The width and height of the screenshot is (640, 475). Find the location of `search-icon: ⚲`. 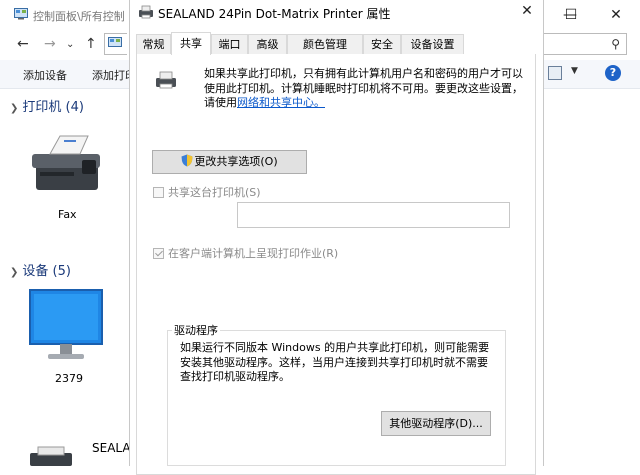

search-icon: ⚲ is located at coordinates (615, 44).